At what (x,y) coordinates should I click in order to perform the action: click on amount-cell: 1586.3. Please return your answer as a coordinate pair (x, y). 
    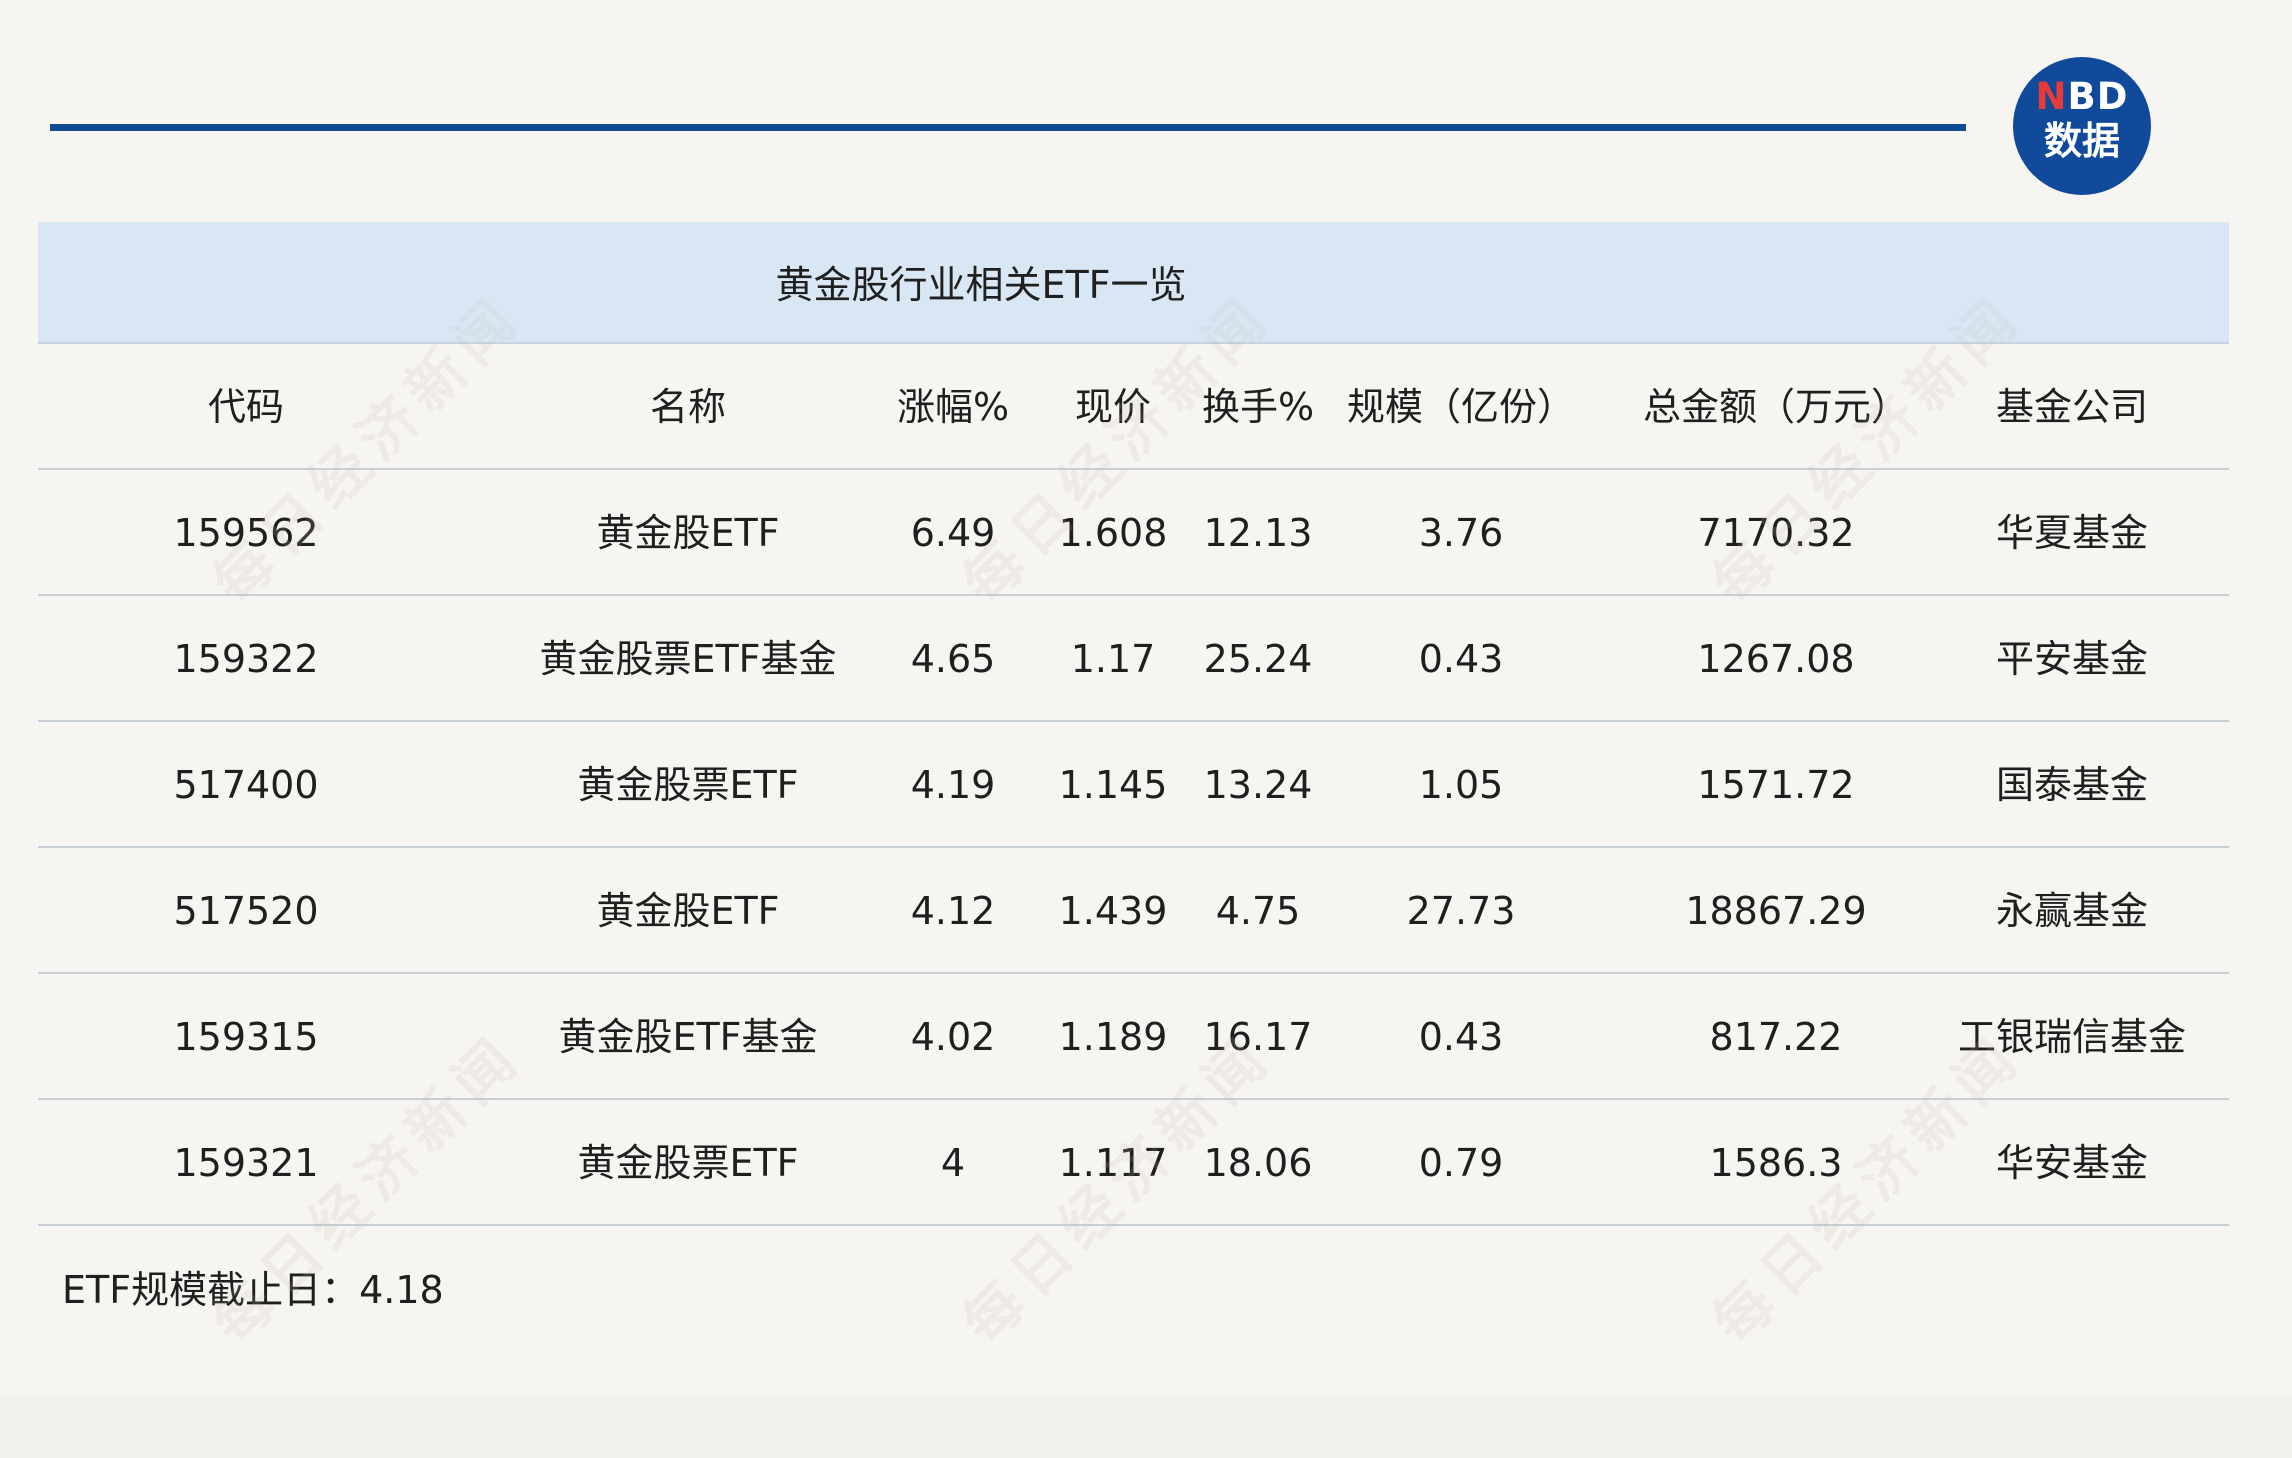
    Looking at the image, I should click on (1776, 1163).